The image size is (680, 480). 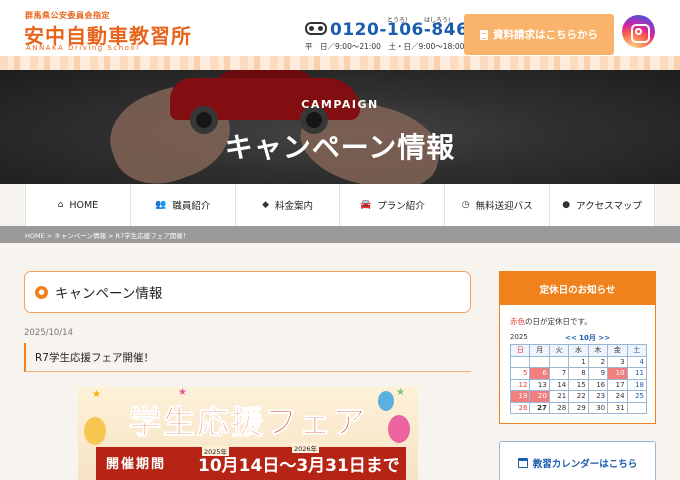 I want to click on calendar-day: 10, so click(x=617, y=373).